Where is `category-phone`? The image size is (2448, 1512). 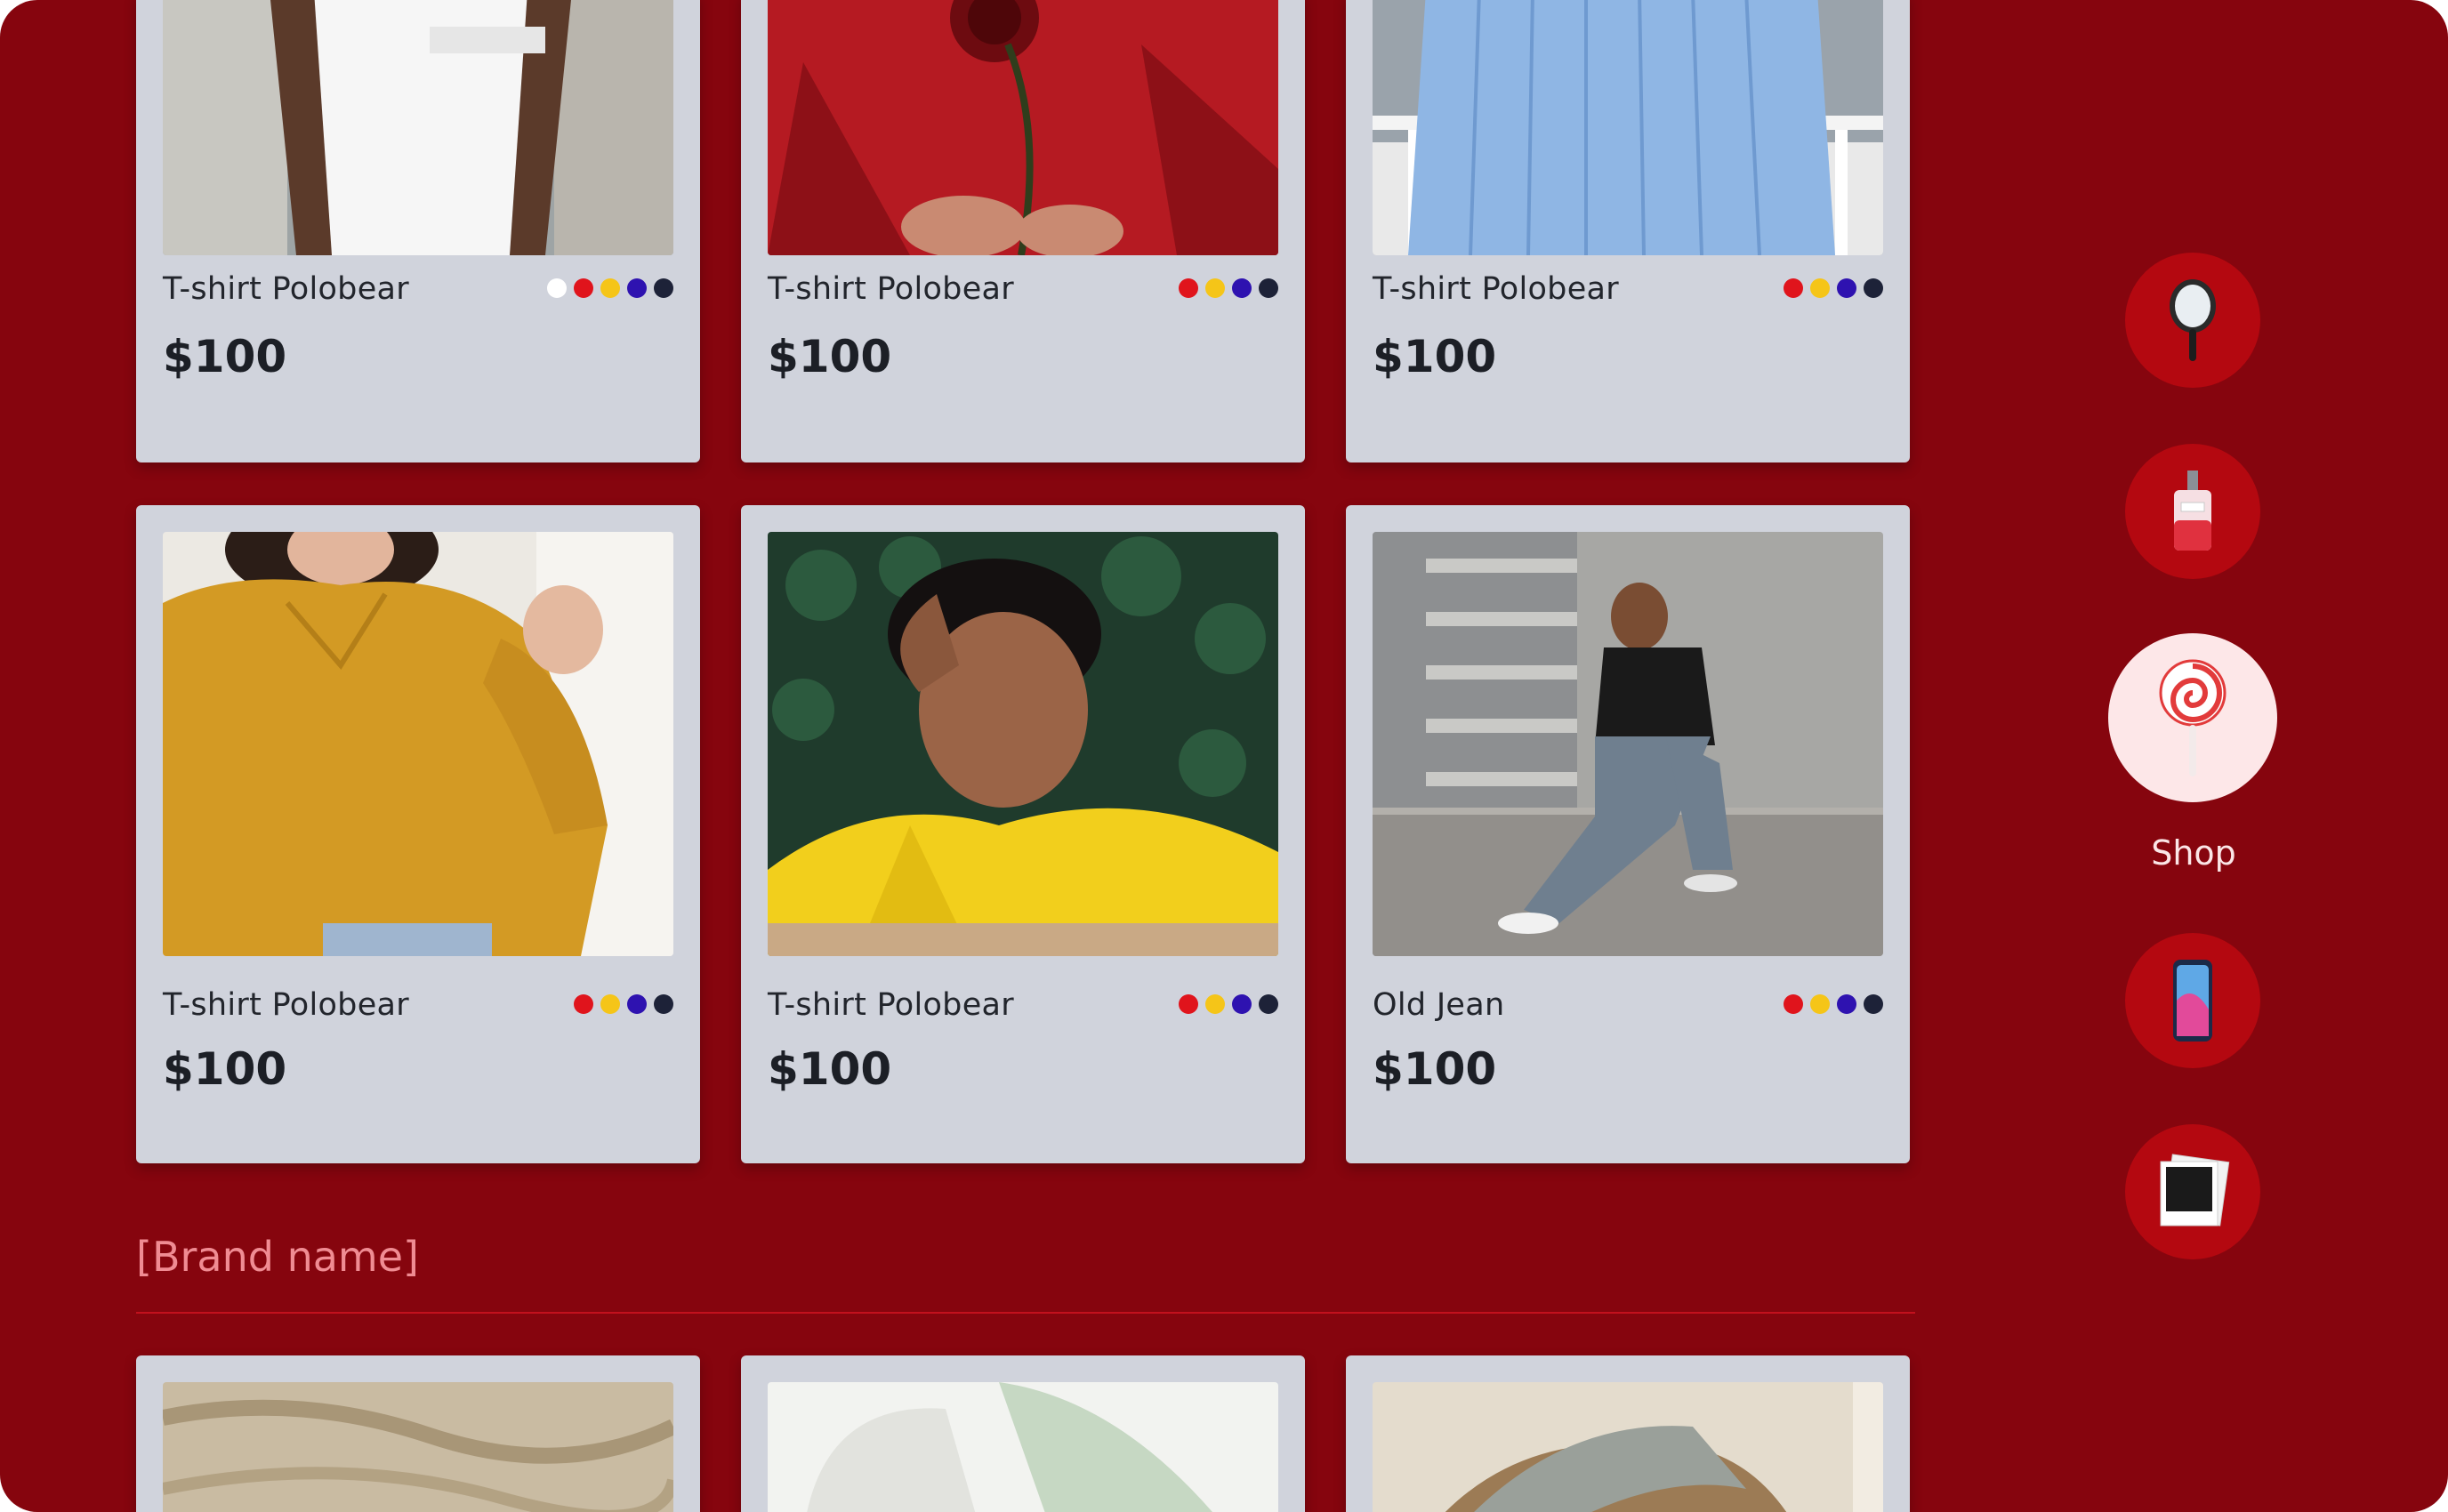
category-phone is located at coordinates (2192, 1001).